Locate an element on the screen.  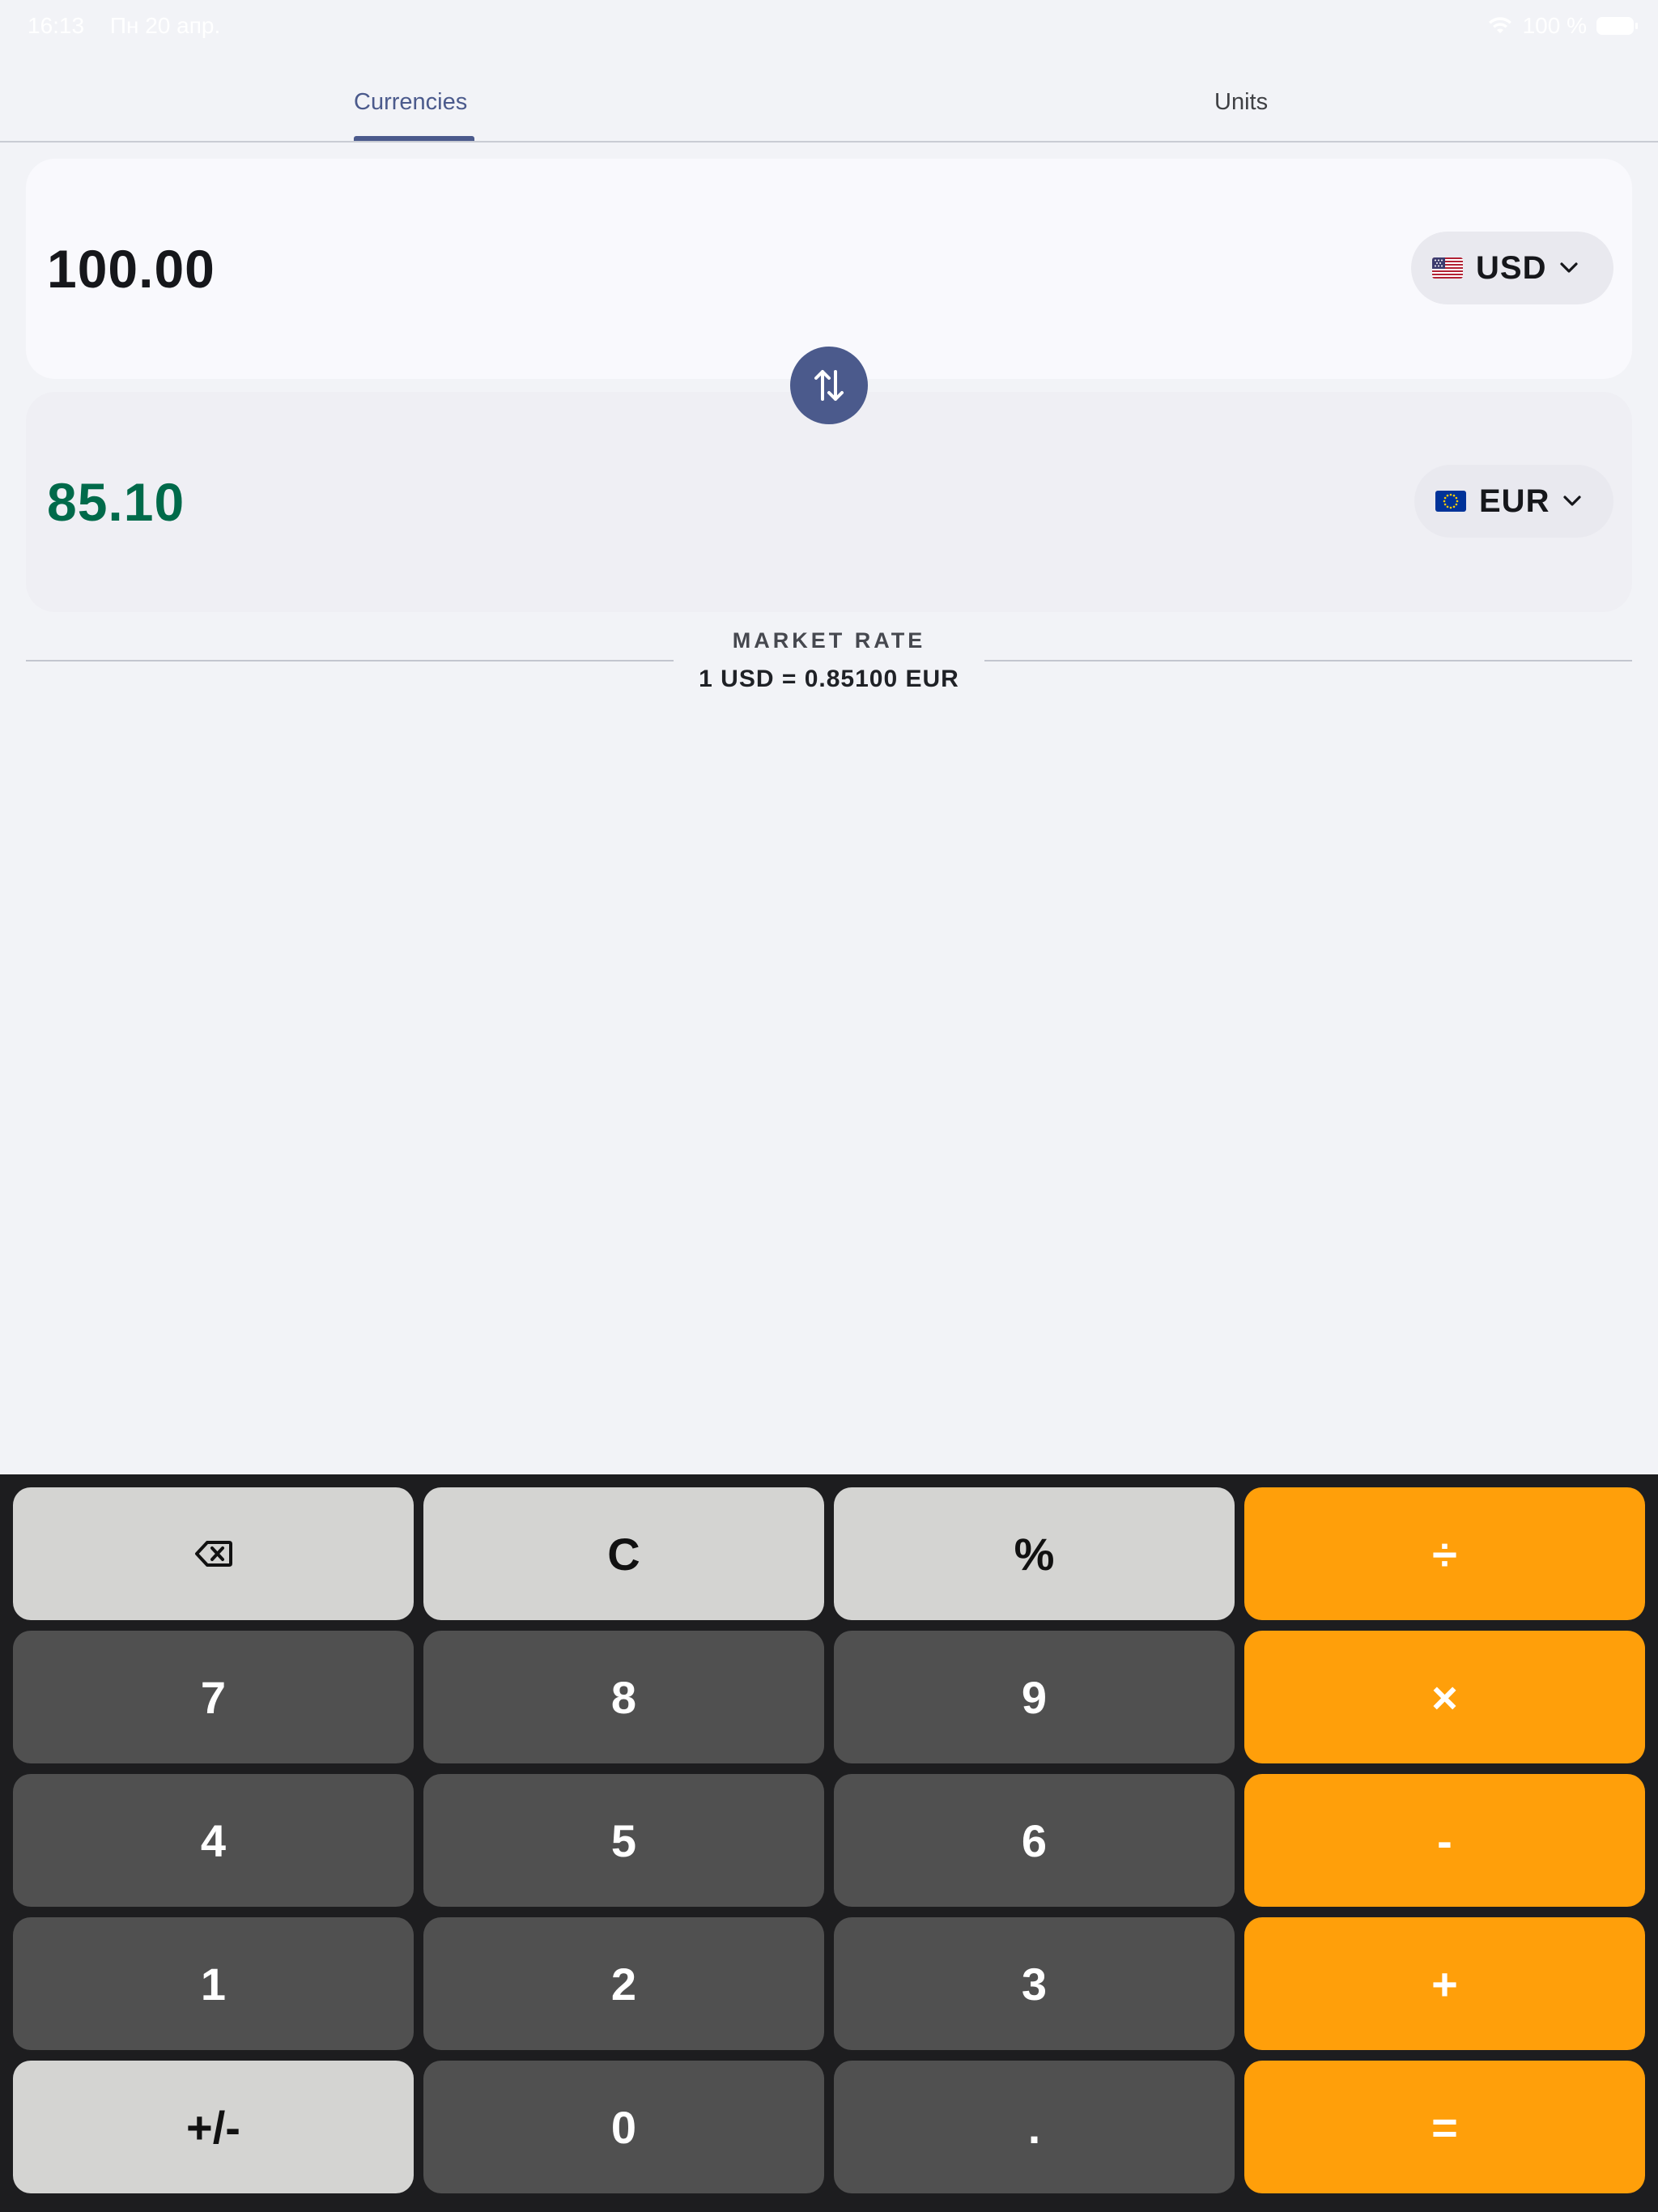
market-rate-label: MARKET RATE is located at coordinates (829, 640).